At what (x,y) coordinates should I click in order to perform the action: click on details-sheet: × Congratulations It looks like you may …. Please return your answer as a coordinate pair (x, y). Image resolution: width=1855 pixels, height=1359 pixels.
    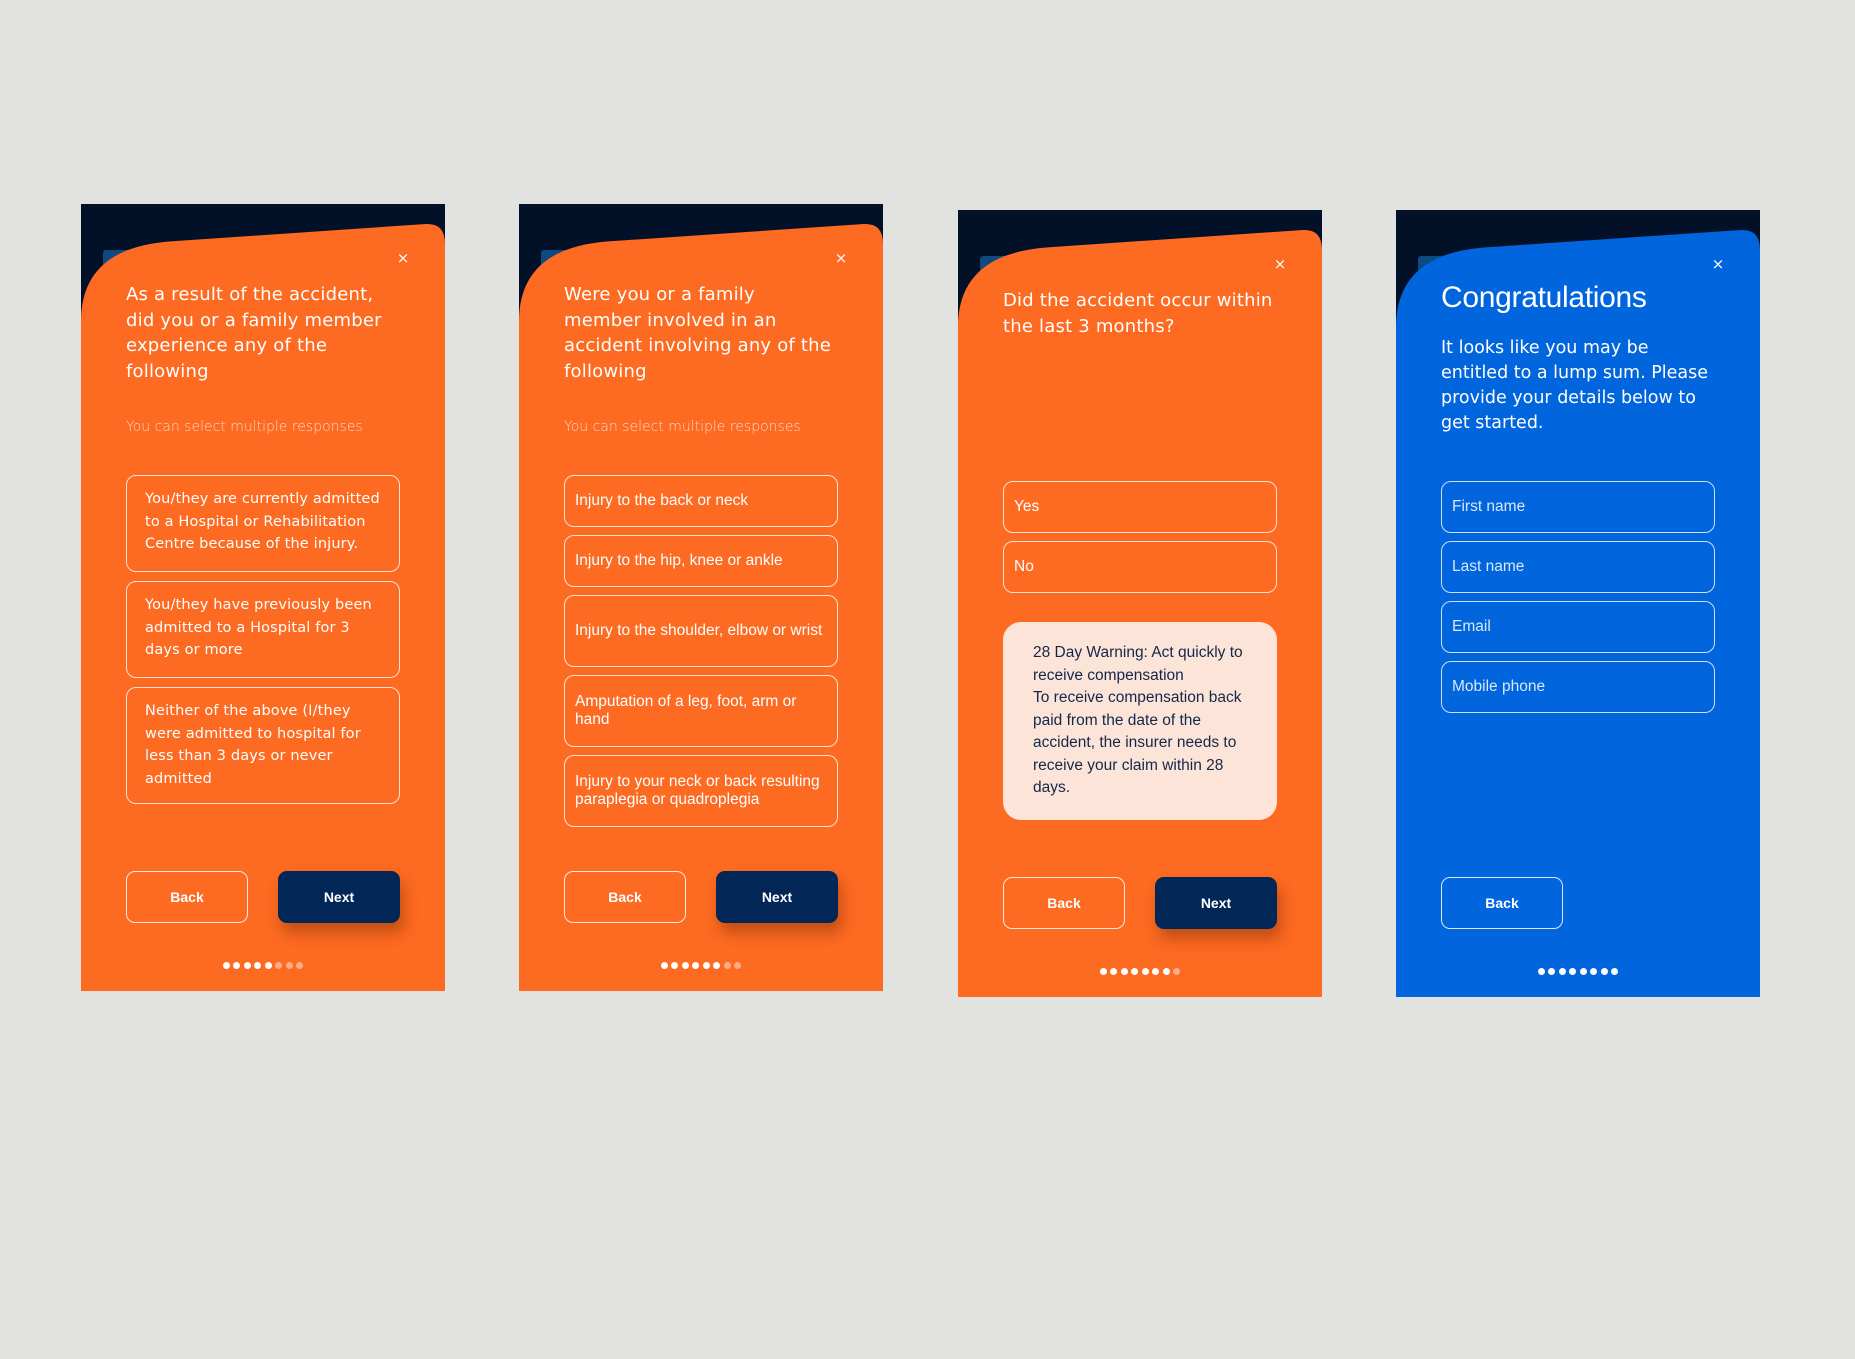
    Looking at the image, I should click on (1578, 603).